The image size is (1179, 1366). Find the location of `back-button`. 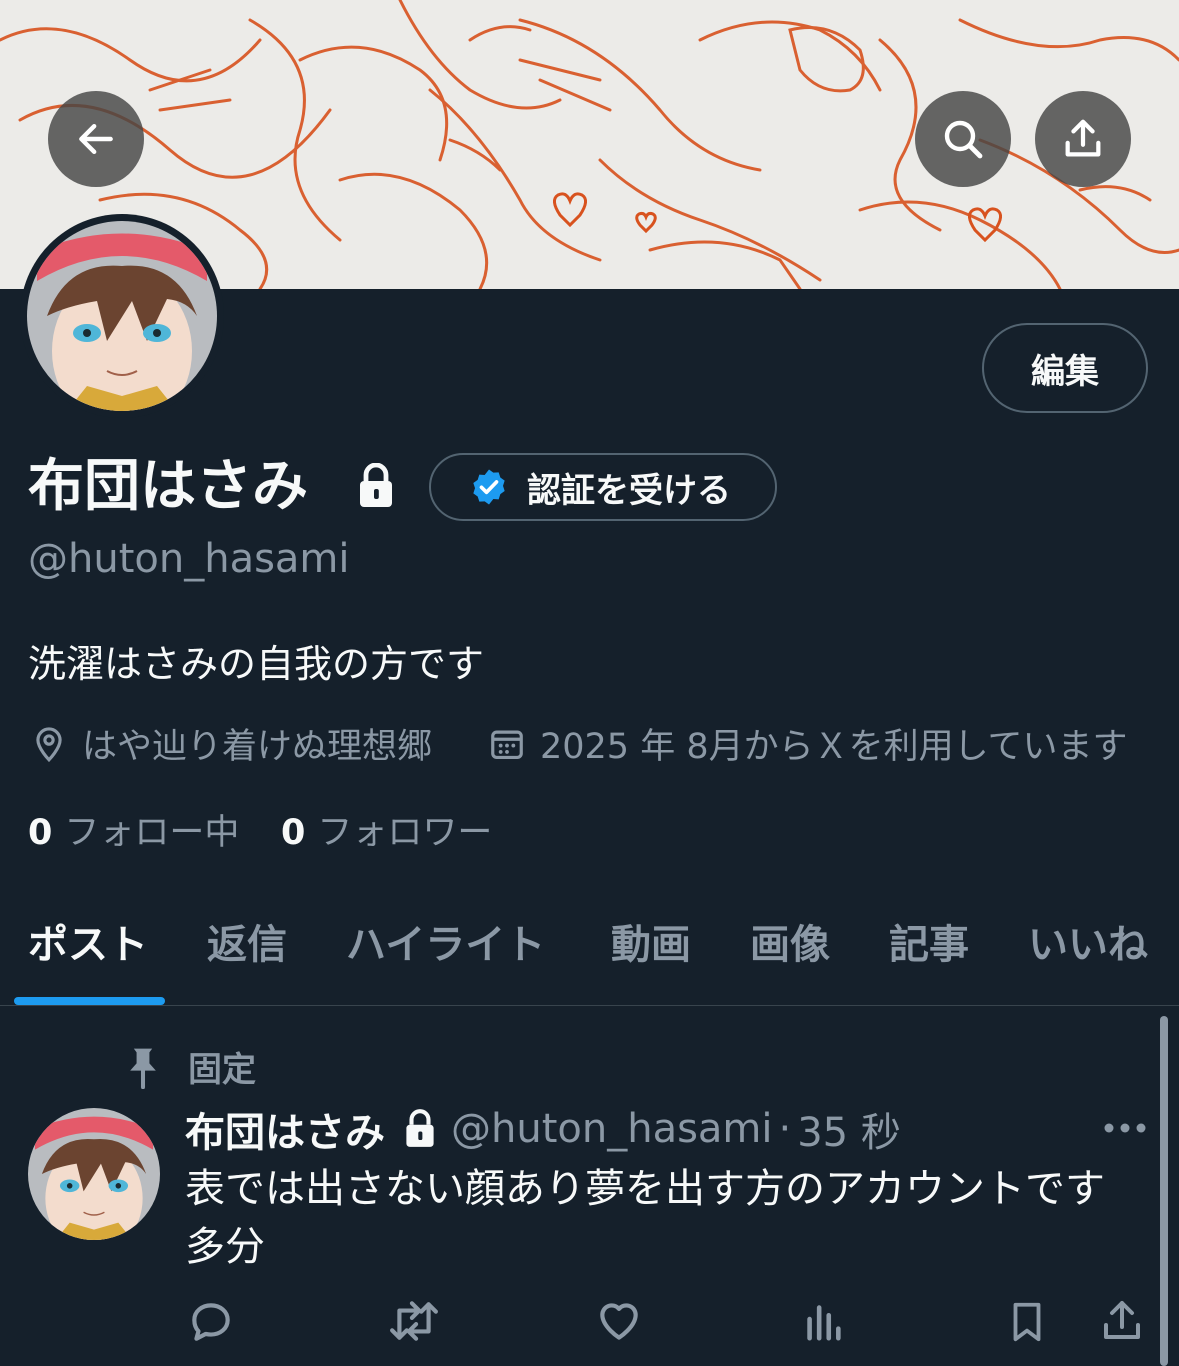

back-button is located at coordinates (96, 139).